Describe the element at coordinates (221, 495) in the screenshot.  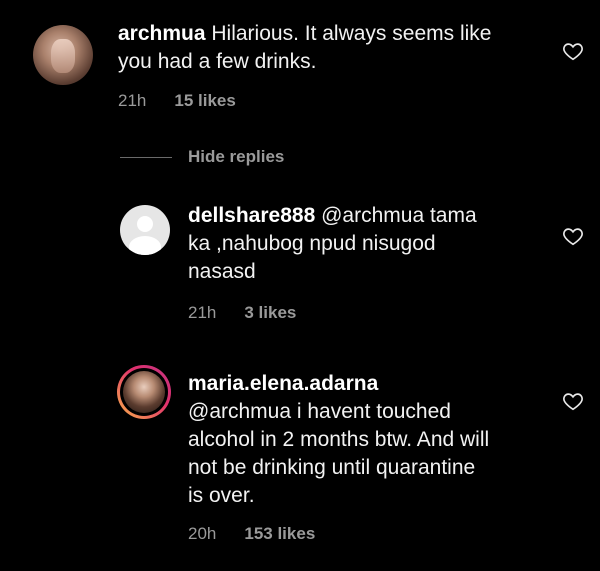
I see `comment-body-line4: is over.` at that location.